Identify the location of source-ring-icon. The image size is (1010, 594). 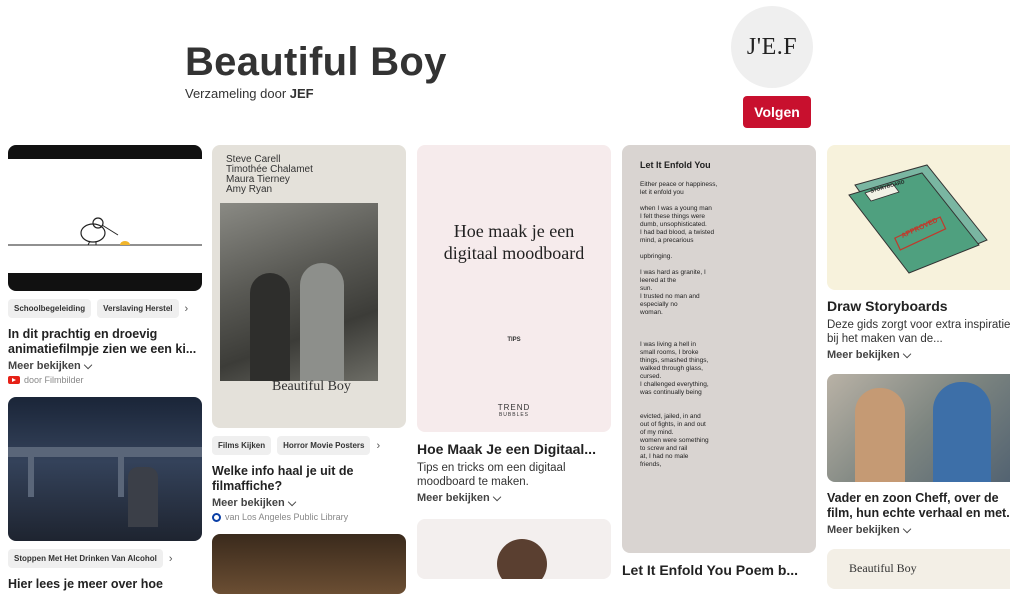
(216, 517).